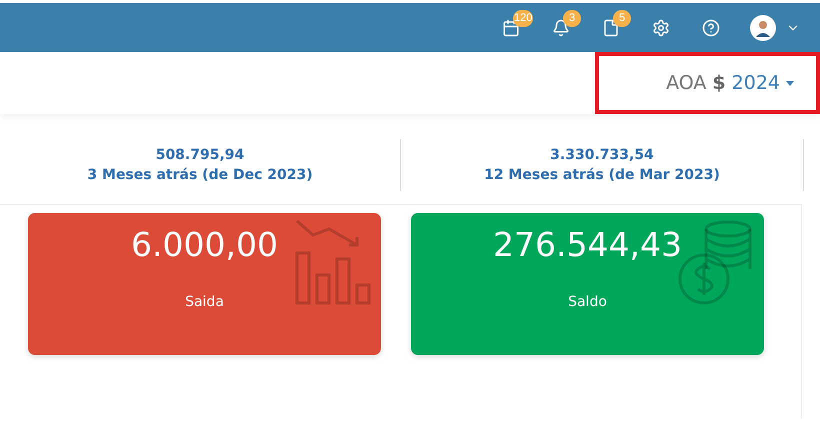 Image resolution: width=820 pixels, height=429 pixels. Describe the element at coordinates (763, 27) in the screenshot. I see `avatar-icon` at that location.